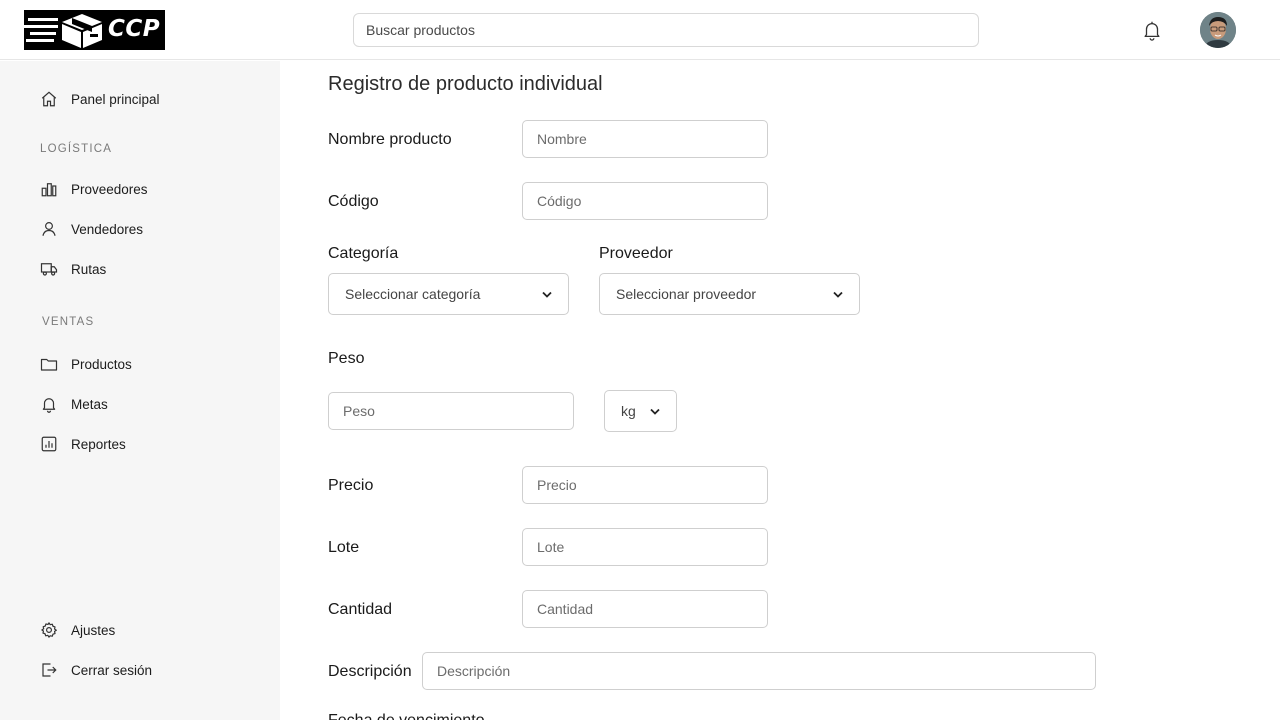 This screenshot has width=1280, height=720. What do you see at coordinates (93, 630) in the screenshot?
I see `sidebar-item-label: Ajustes` at bounding box center [93, 630].